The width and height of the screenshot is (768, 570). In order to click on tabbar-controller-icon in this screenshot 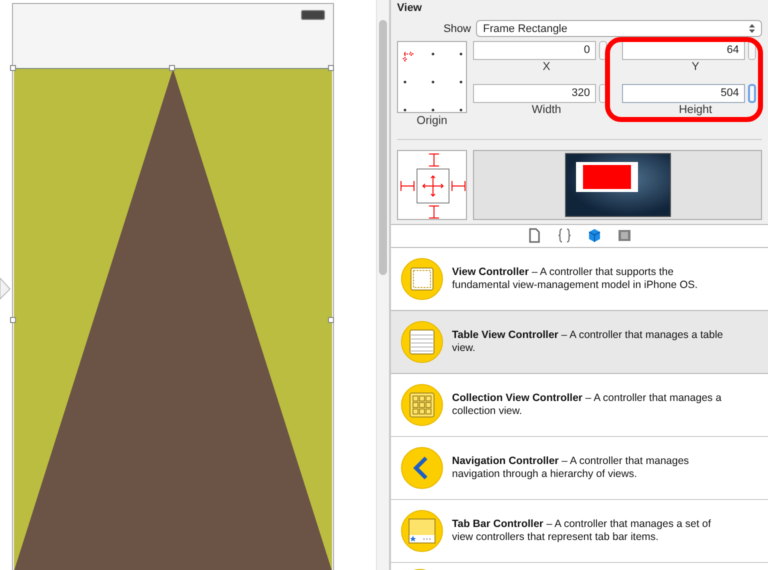, I will do `click(422, 531)`.